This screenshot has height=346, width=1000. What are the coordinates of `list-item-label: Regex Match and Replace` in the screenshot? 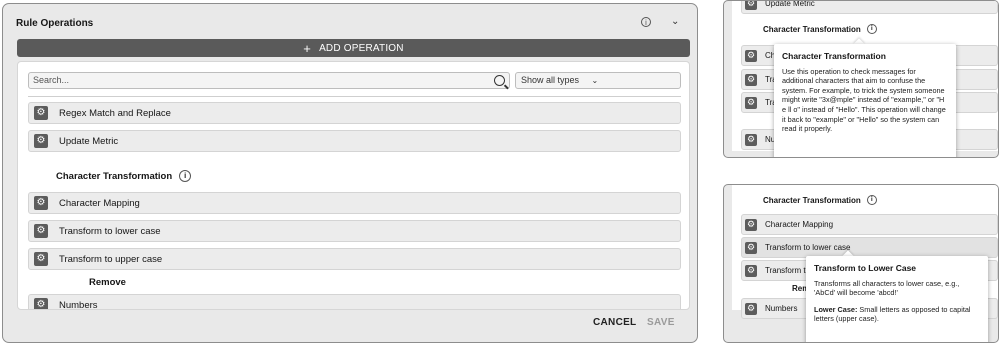 It's located at (115, 113).